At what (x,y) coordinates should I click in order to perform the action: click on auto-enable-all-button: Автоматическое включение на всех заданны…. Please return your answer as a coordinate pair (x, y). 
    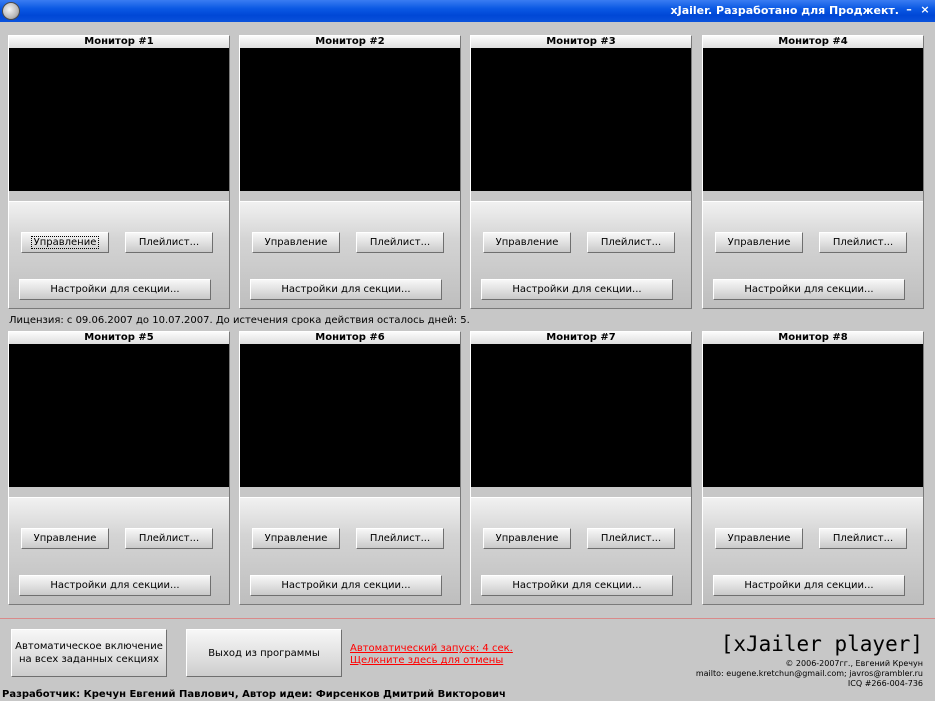
    Looking at the image, I should click on (89, 653).